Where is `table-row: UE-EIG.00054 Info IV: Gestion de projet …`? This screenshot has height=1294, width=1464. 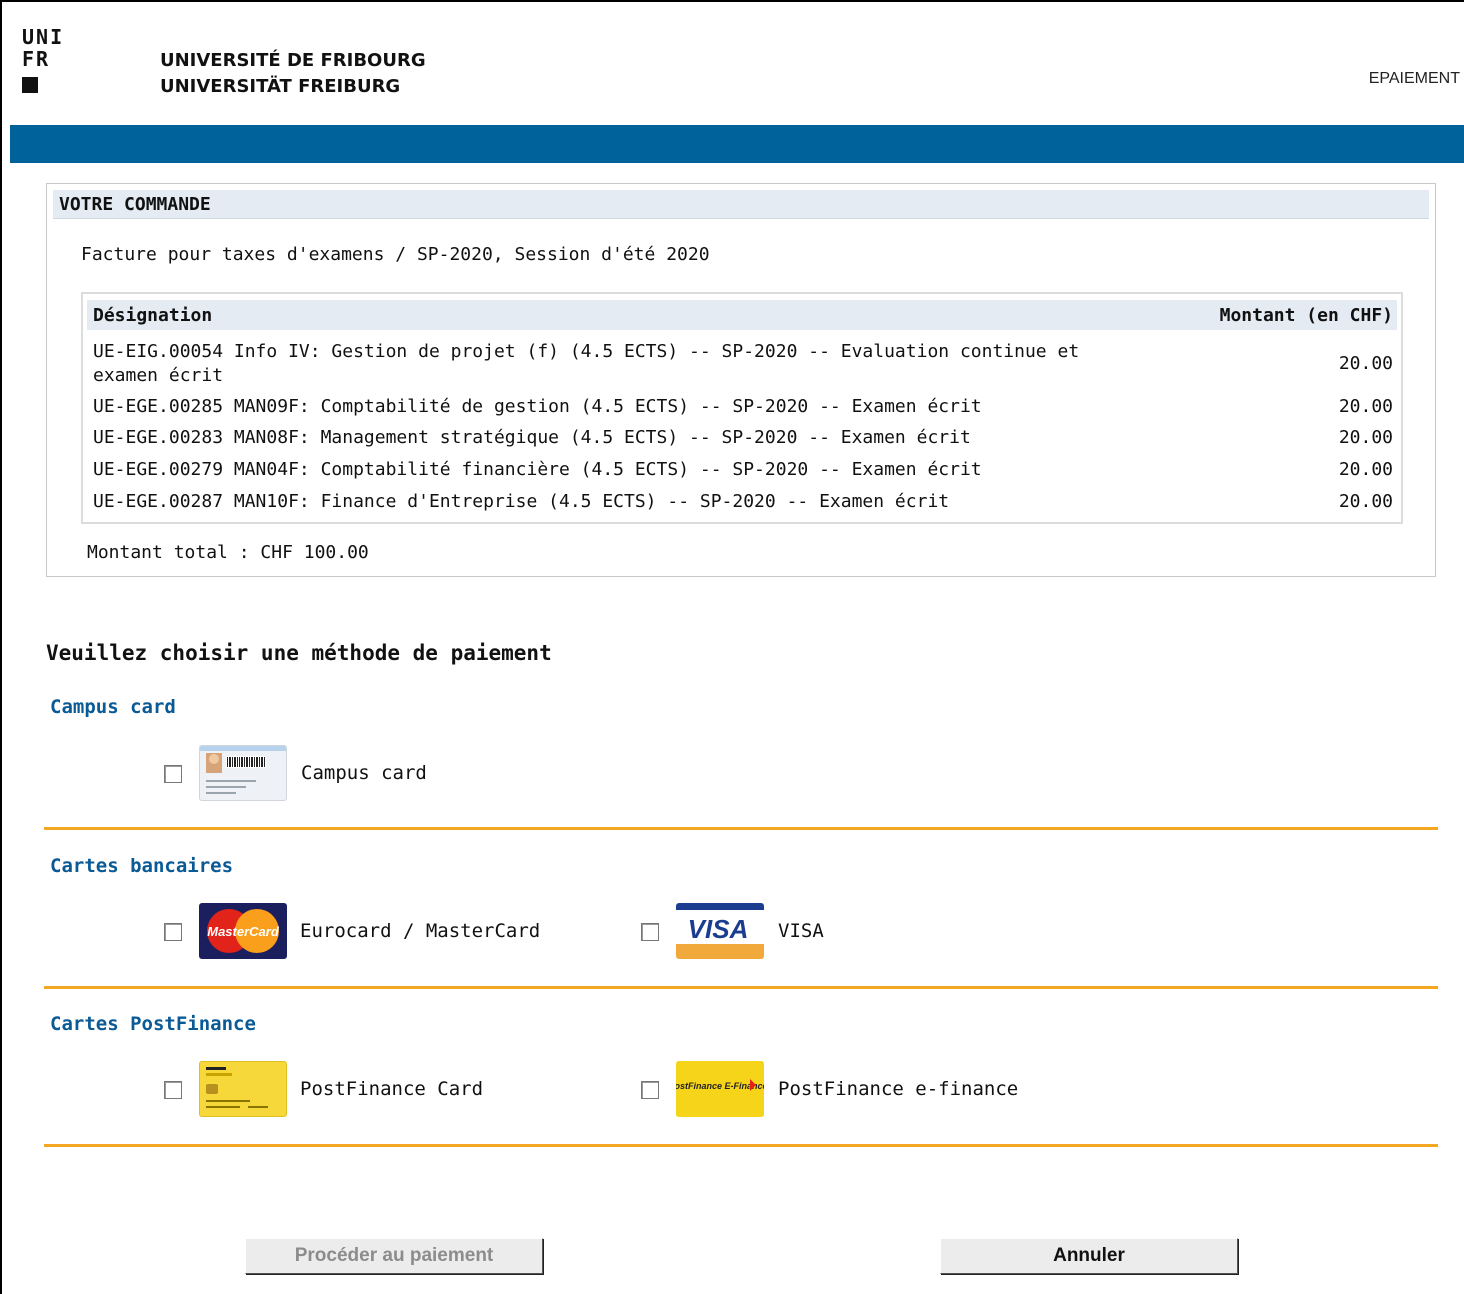
table-row: UE-EIG.00054 Info IV: Gestion de projet … is located at coordinates (743, 364).